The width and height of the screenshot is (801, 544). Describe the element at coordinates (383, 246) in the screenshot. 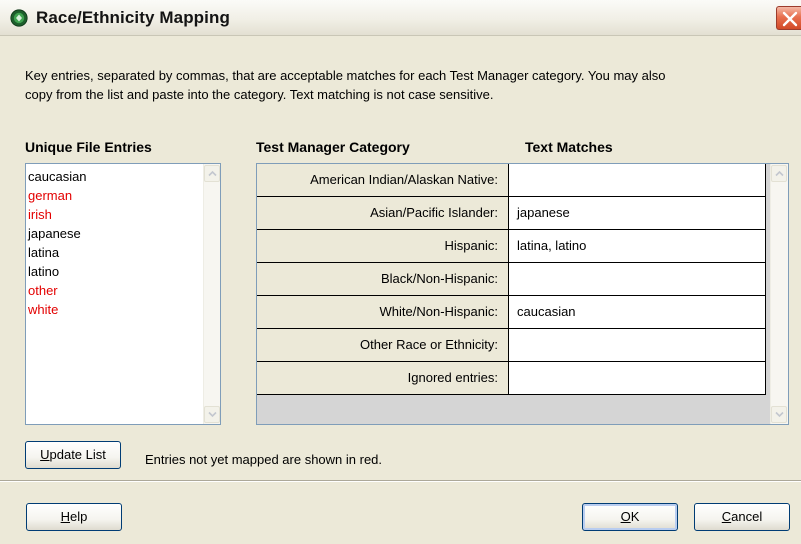

I see `category-label: Hispanic:` at that location.